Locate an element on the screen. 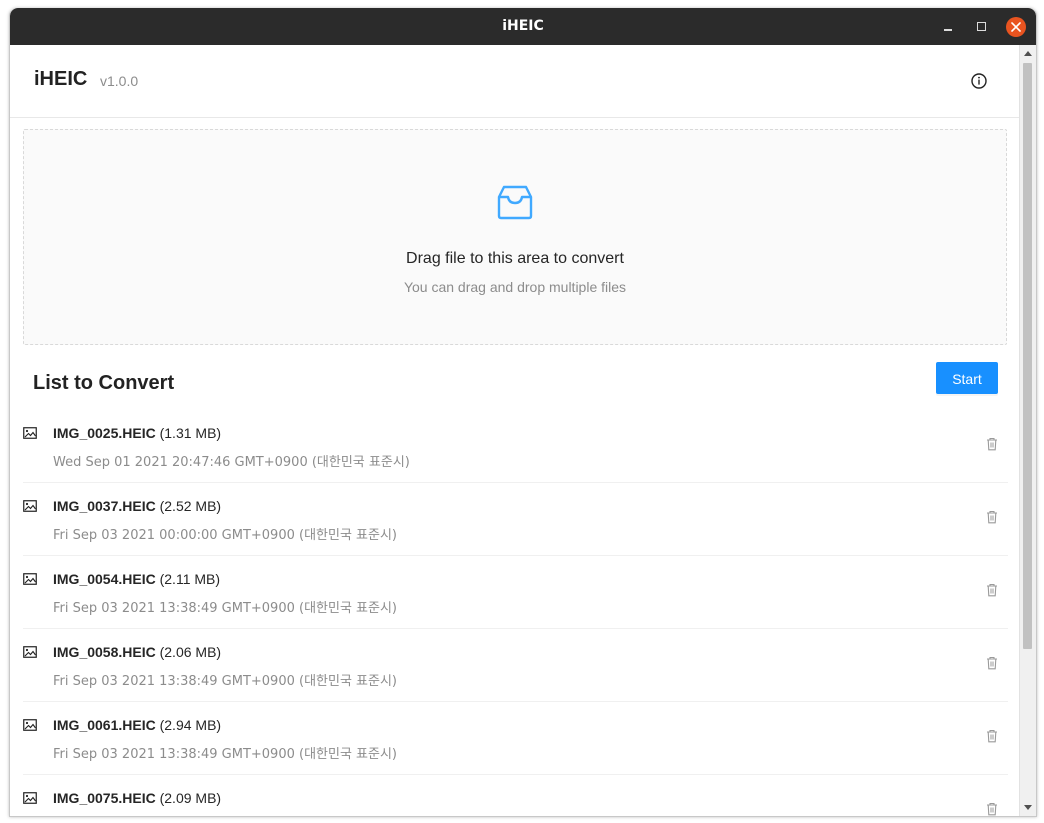  close-button is located at coordinates (1016, 27).